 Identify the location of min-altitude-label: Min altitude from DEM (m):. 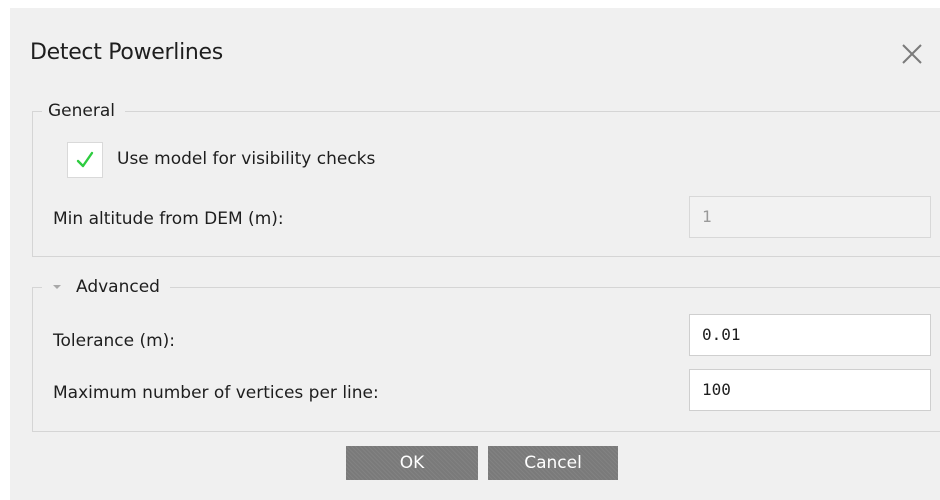
(168, 219).